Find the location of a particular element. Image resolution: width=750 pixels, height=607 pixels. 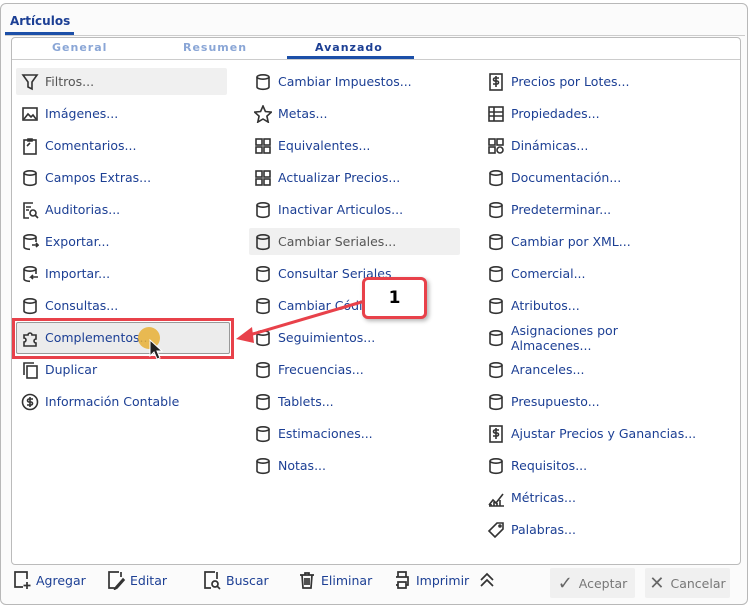

search-label: Buscar is located at coordinates (247, 580).